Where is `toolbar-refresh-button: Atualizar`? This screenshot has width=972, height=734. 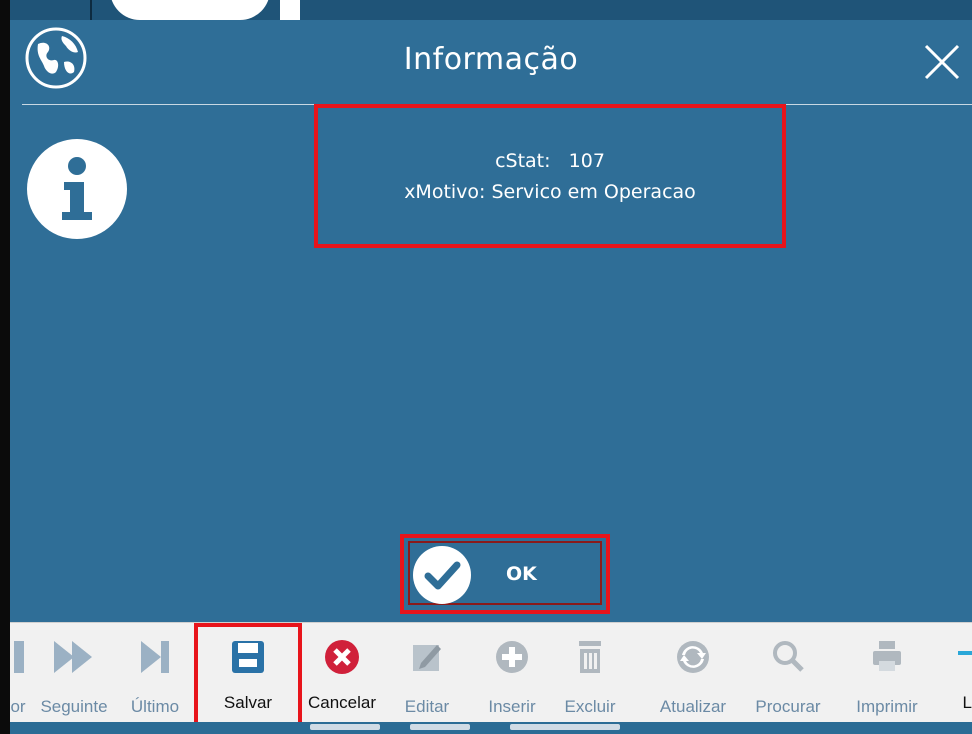
toolbar-refresh-button: Atualizar is located at coordinates (693, 673).